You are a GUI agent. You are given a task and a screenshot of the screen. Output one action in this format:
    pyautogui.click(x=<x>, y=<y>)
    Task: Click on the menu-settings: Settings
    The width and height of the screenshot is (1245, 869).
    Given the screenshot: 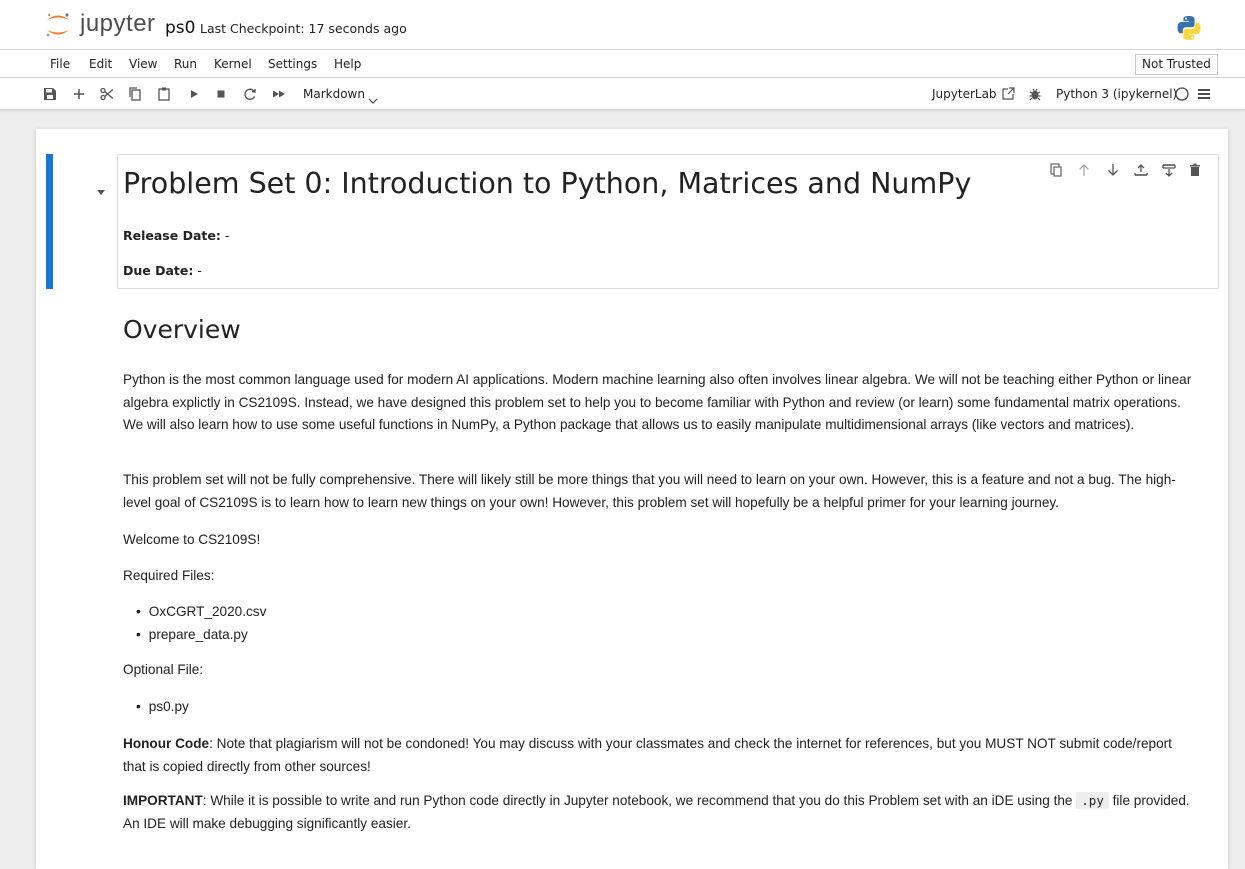 What is the action you would take?
    pyautogui.click(x=292, y=64)
    